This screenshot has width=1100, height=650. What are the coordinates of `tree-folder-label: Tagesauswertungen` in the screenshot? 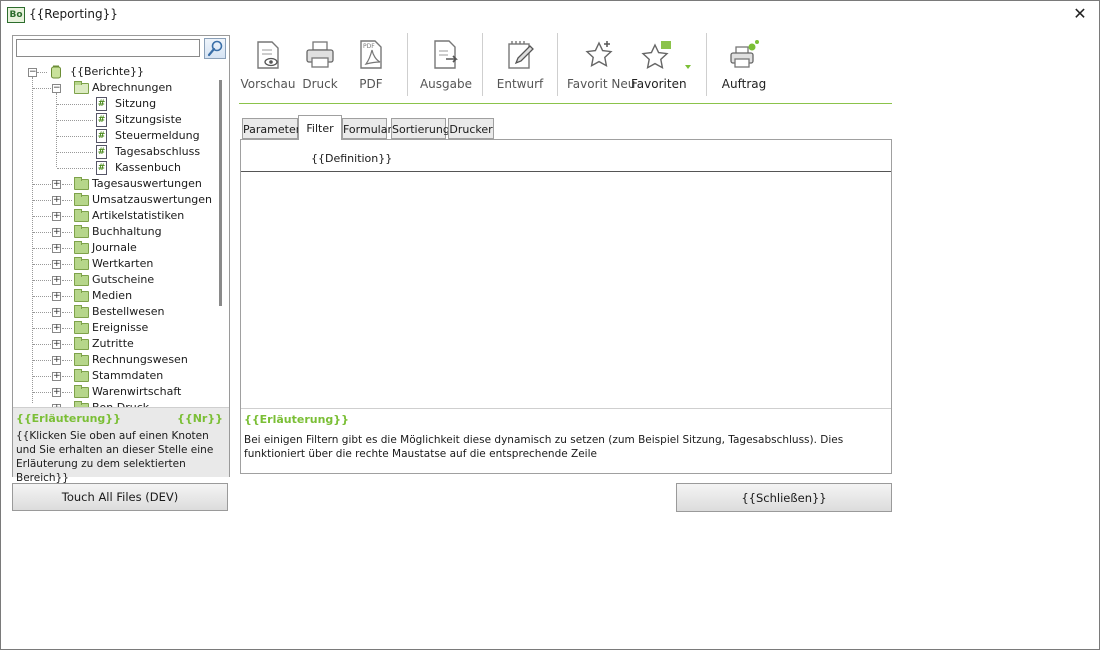 It's located at (147, 183).